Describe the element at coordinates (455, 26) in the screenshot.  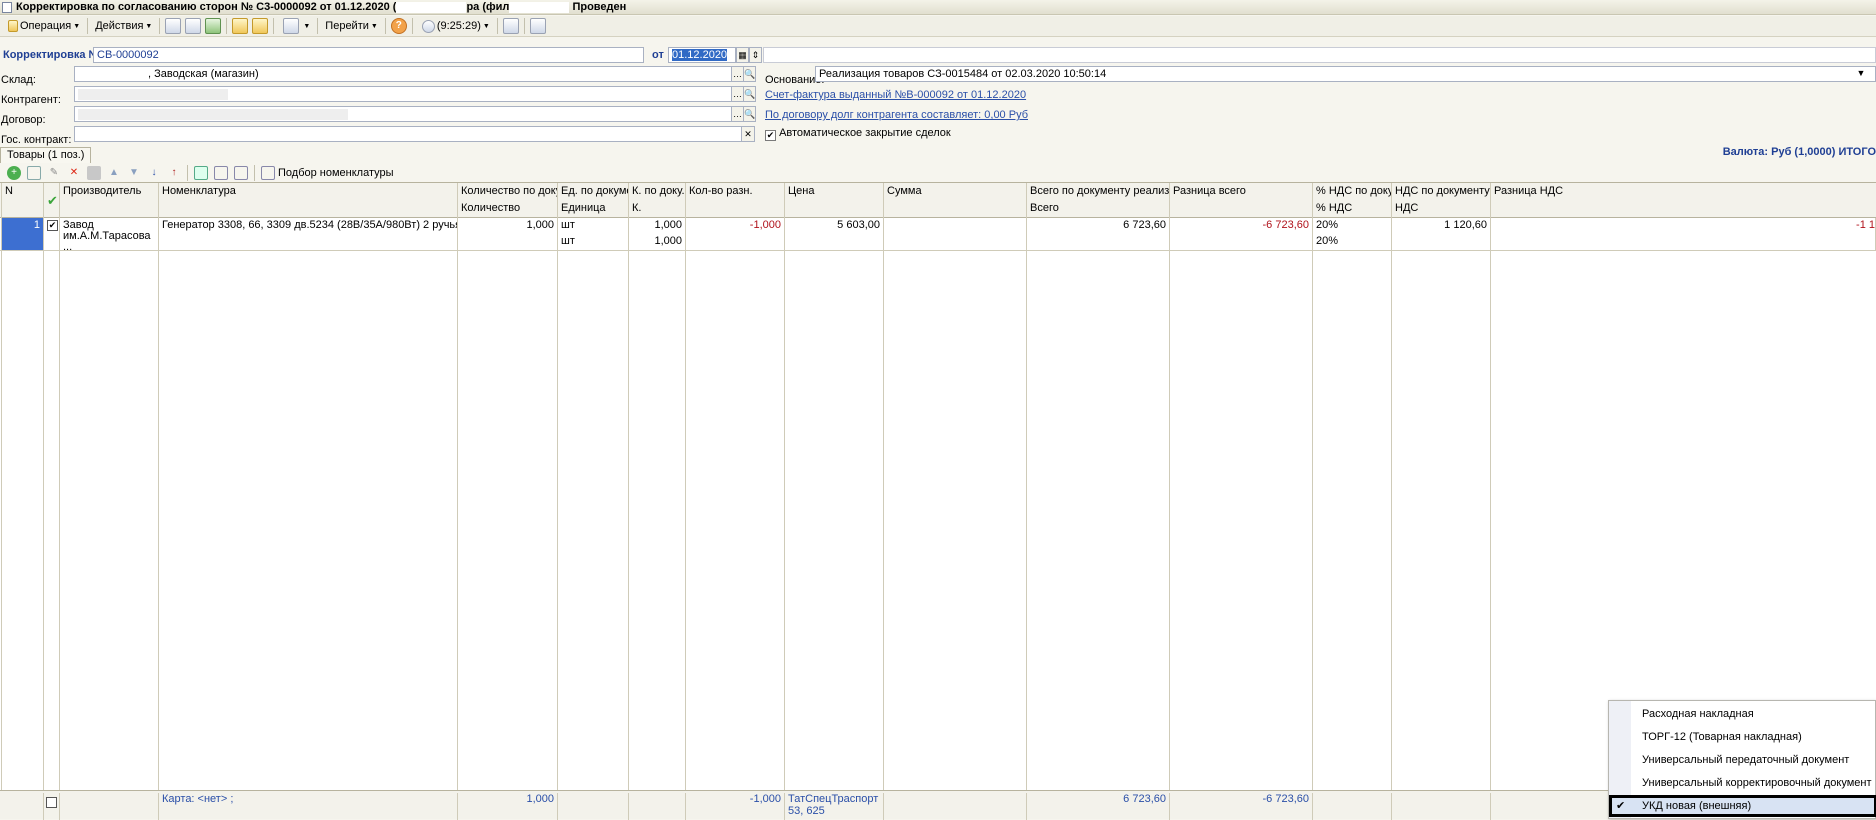
I see `document-time-button: (9:25:29) ▼` at that location.